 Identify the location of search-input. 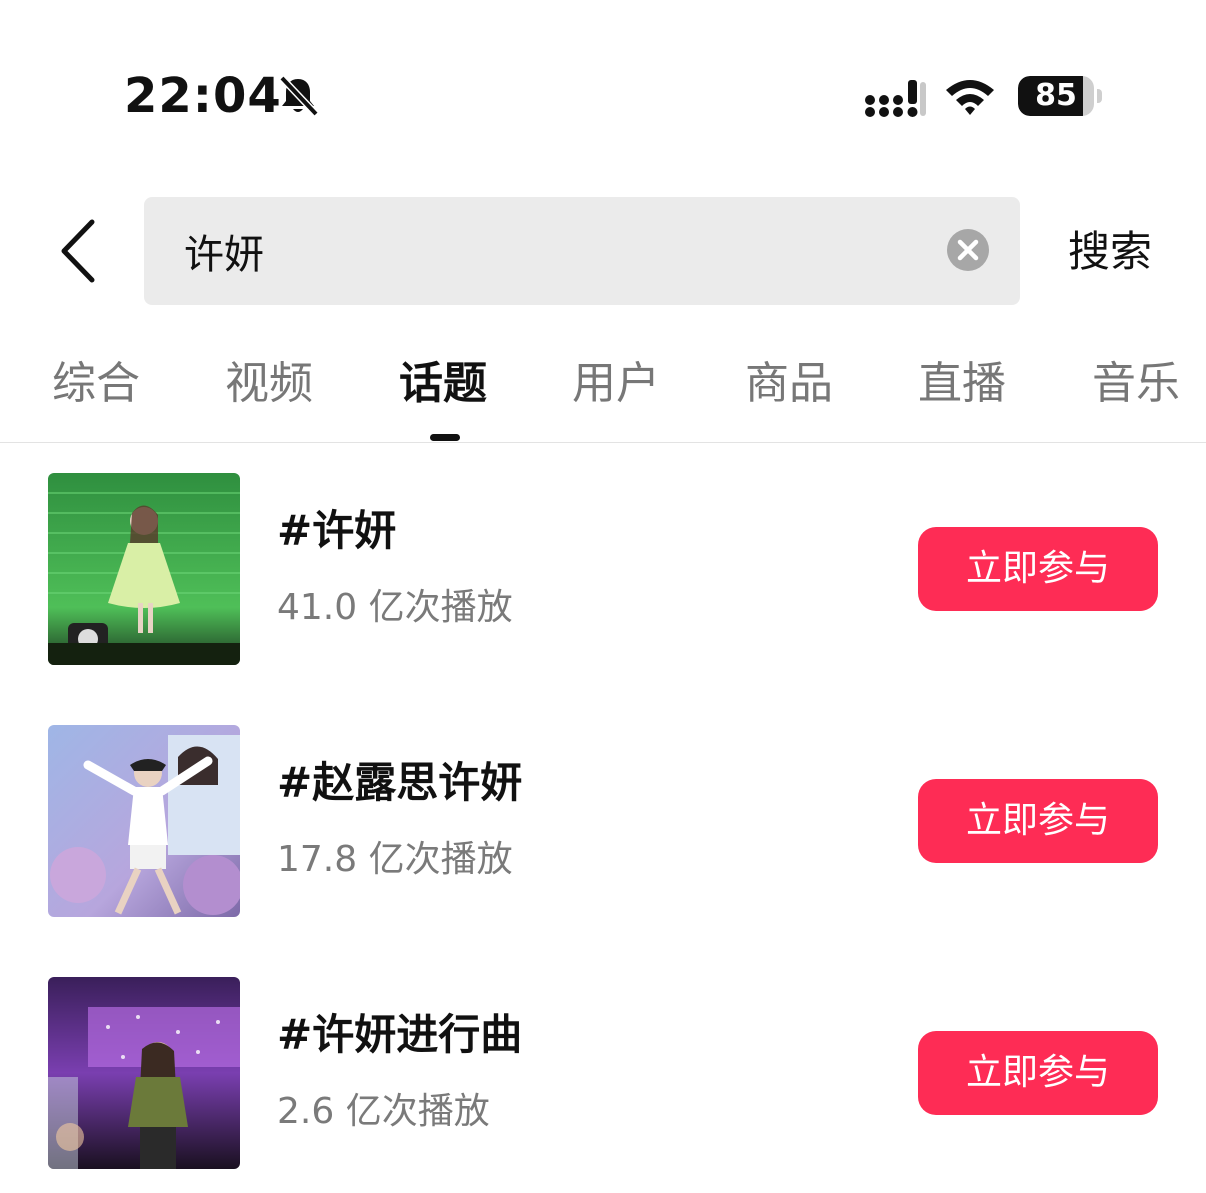
(554, 251).